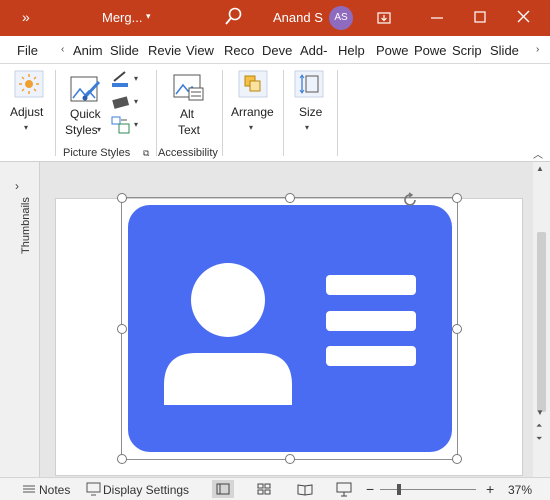 Image resolution: width=550 pixels, height=500 pixels. Describe the element at coordinates (124, 50) in the screenshot. I see `tab-slide-show: Slide` at that location.